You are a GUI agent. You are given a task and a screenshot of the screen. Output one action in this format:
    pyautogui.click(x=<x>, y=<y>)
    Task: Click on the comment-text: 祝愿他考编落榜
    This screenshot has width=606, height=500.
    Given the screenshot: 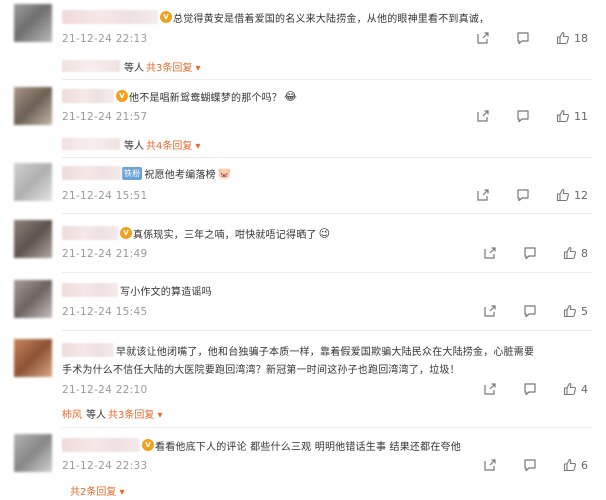 What is the action you would take?
    pyautogui.click(x=180, y=175)
    